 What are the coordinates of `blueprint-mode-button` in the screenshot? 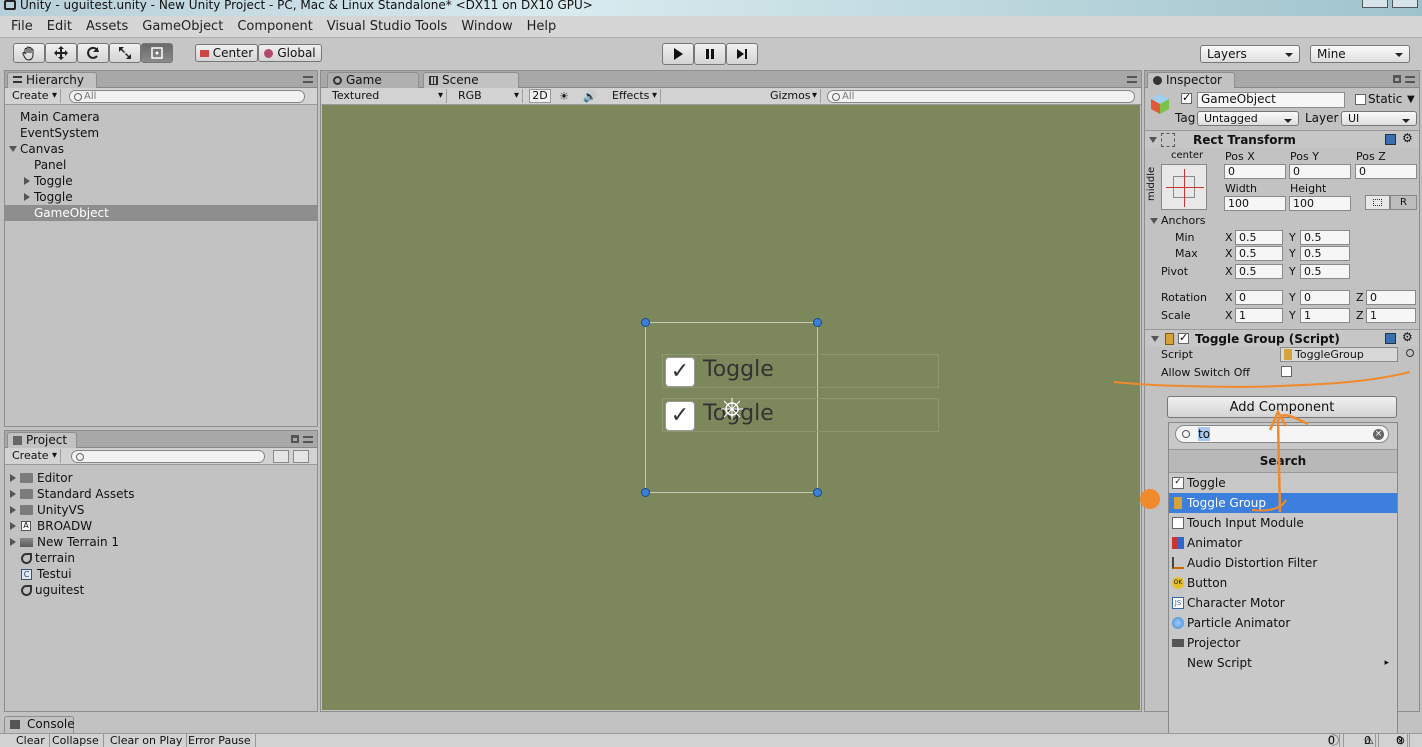 It's located at (1377, 202).